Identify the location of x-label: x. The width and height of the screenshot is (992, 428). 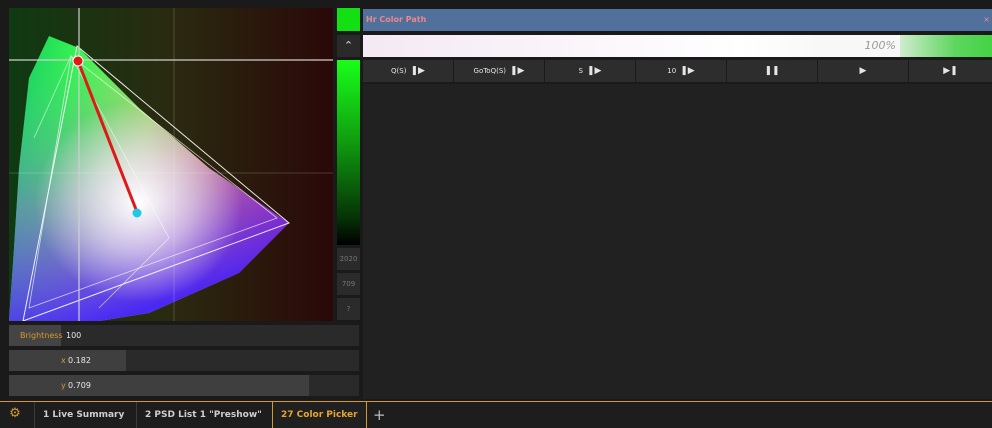
(63, 360).